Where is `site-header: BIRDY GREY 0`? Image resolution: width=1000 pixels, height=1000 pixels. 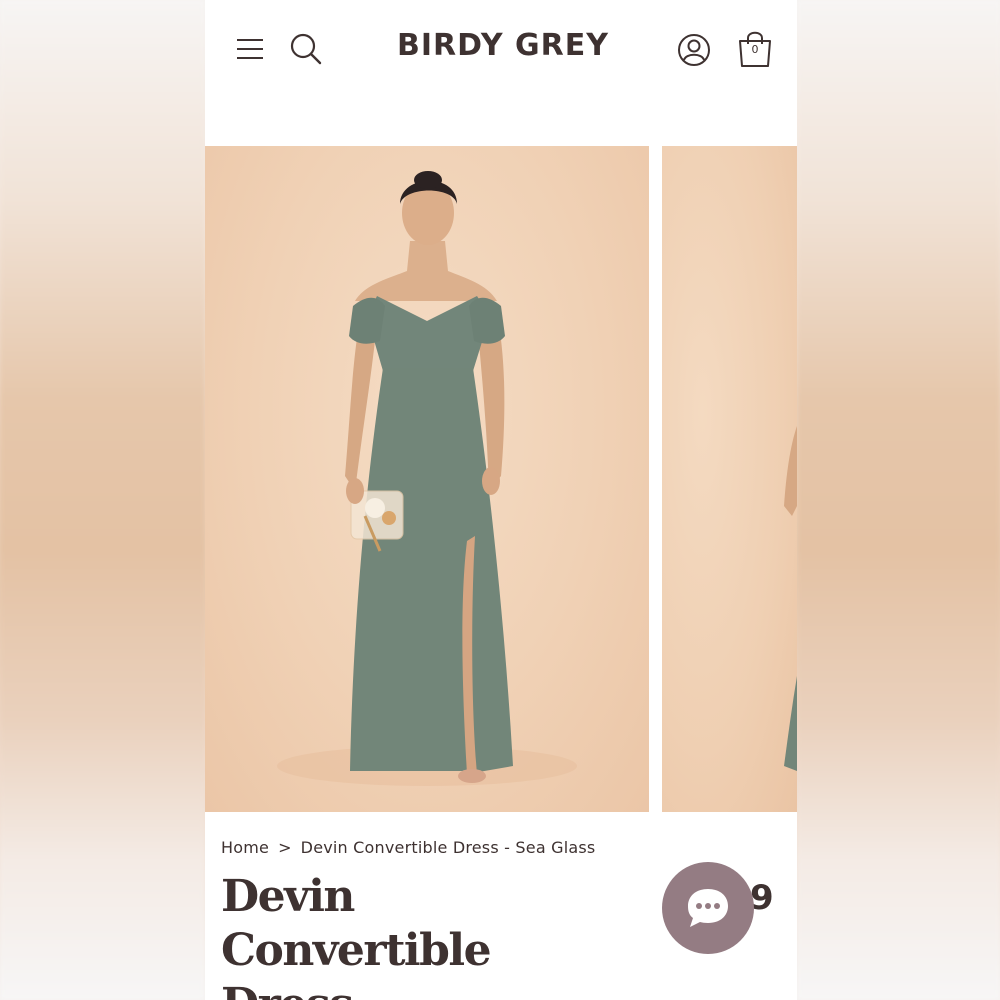 site-header: BIRDY GREY 0 is located at coordinates (501, 73).